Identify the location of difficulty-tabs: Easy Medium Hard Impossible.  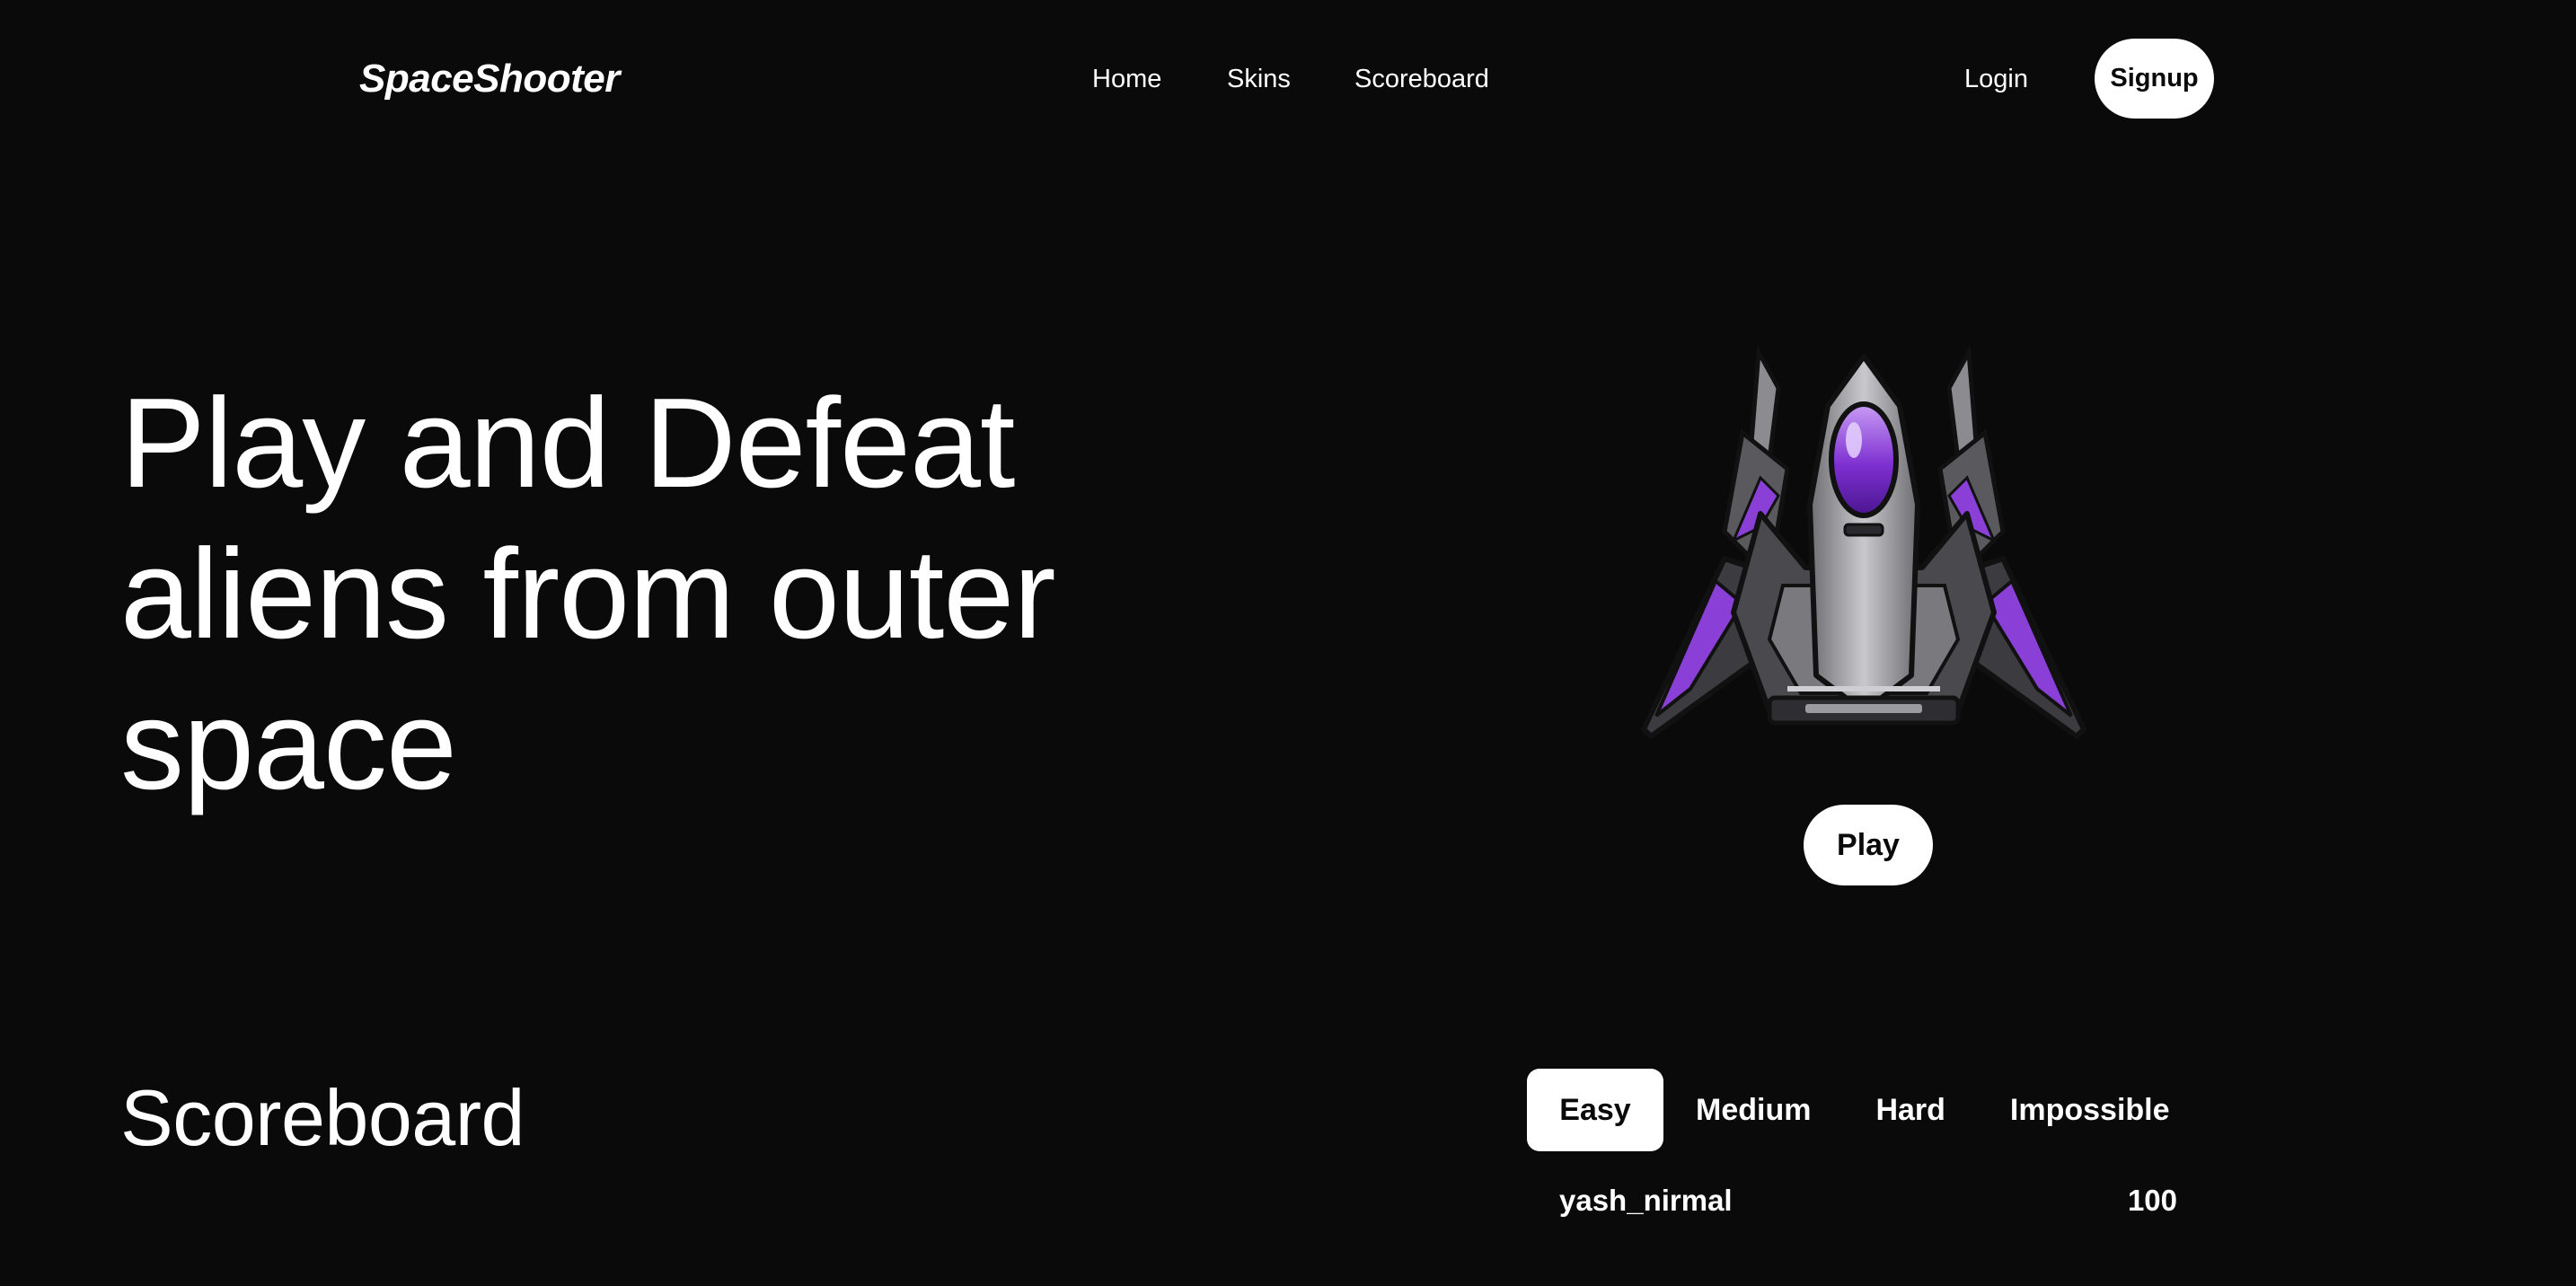
(1864, 1110).